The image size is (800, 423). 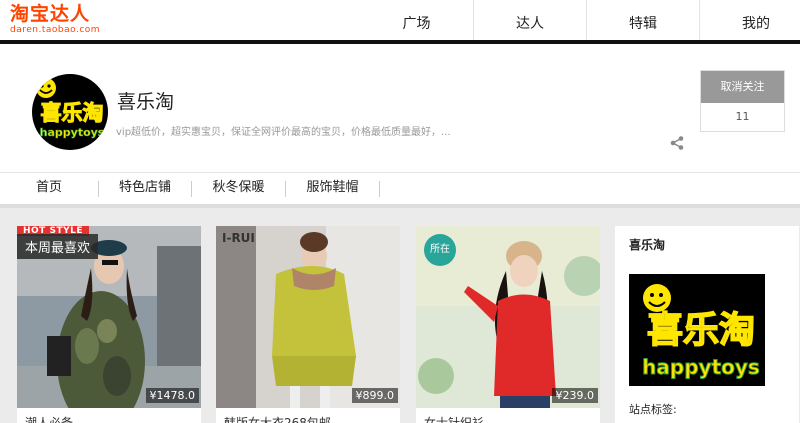 I want to click on avatar-subtitle: happytoys, so click(x=72, y=132).